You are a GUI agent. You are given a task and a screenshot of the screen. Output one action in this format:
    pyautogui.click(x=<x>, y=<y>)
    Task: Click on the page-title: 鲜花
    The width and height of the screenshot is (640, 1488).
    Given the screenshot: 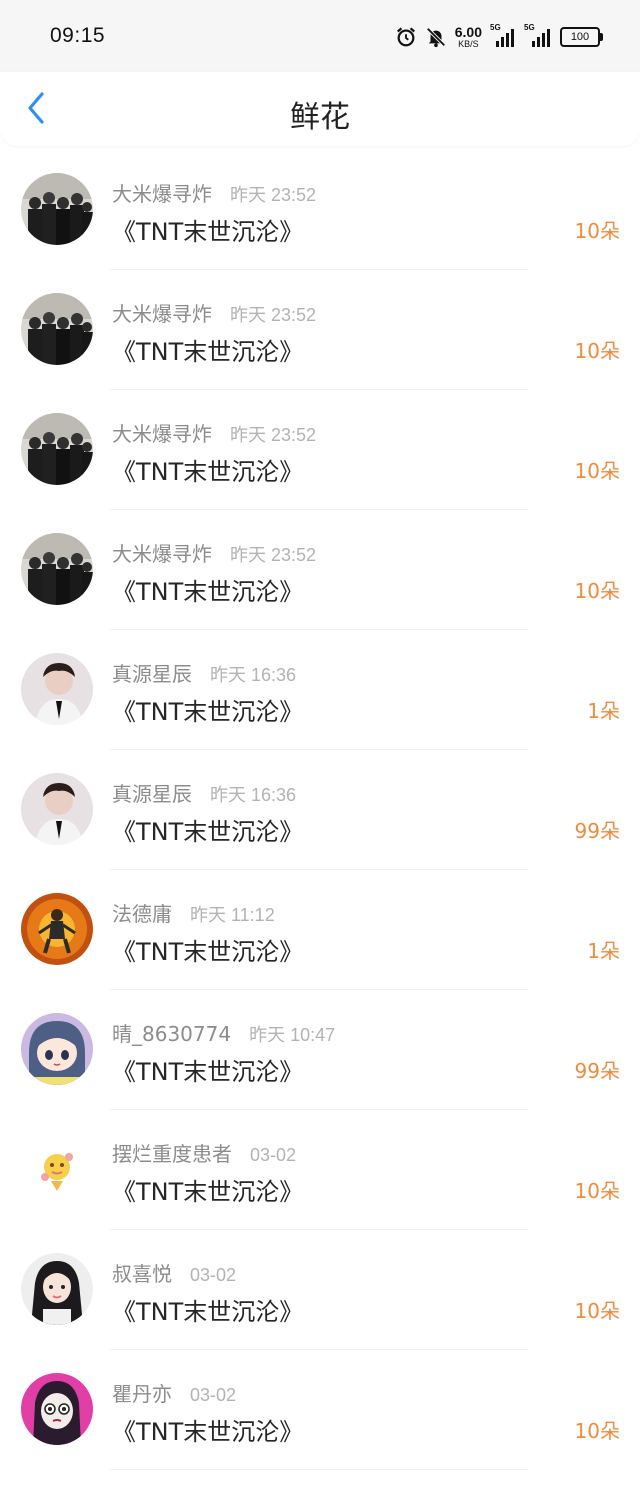 What is the action you would take?
    pyautogui.click(x=320, y=117)
    